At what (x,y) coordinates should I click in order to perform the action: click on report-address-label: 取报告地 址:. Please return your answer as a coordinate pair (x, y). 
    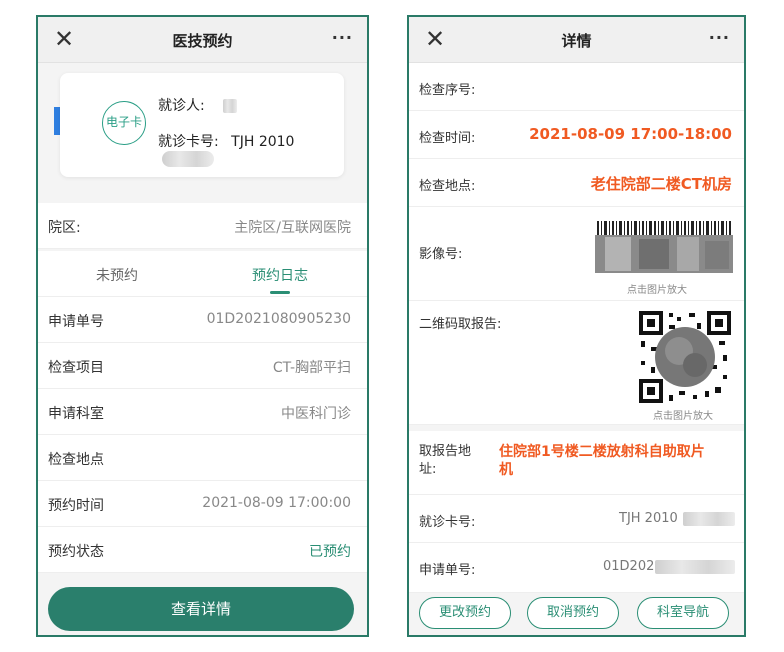
    Looking at the image, I should click on (445, 461).